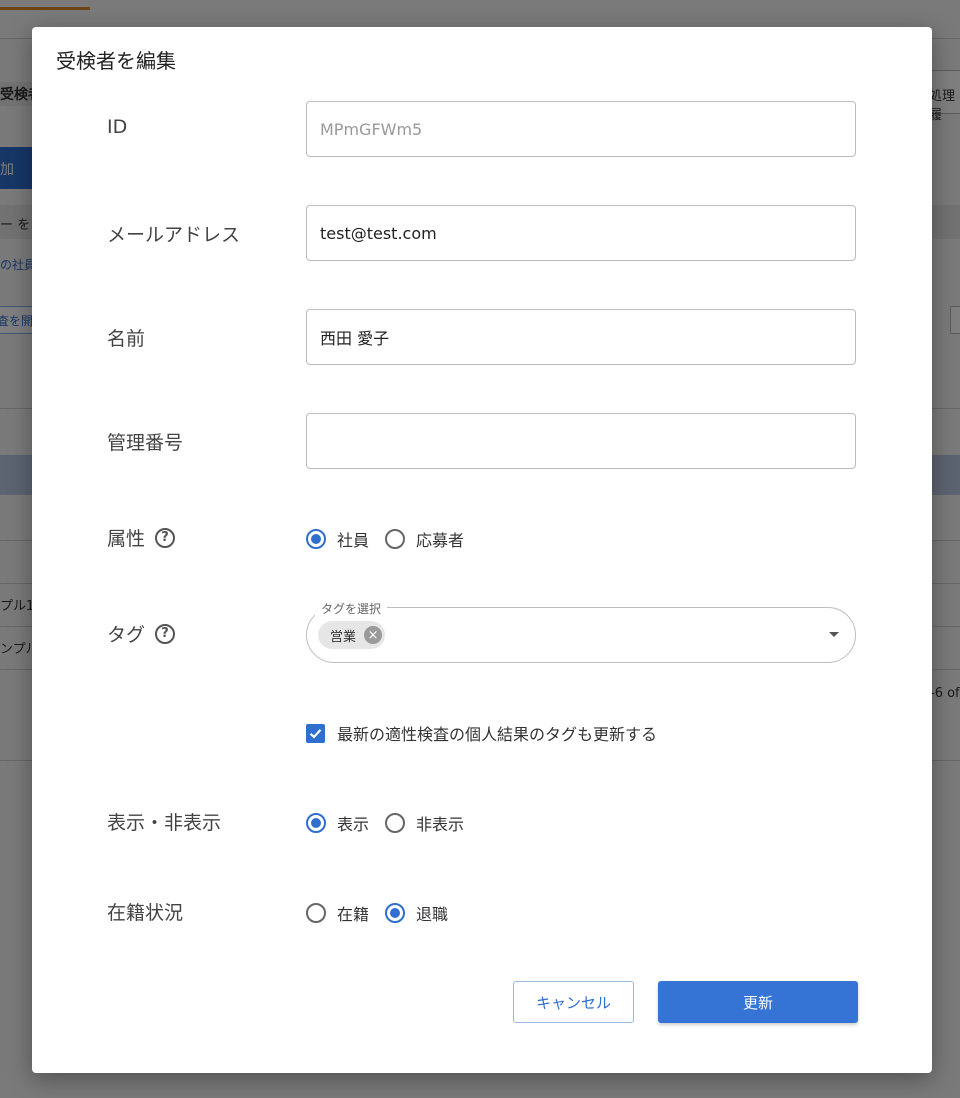 Image resolution: width=960 pixels, height=1098 pixels. Describe the element at coordinates (581, 337) in the screenshot. I see `name-field` at that location.